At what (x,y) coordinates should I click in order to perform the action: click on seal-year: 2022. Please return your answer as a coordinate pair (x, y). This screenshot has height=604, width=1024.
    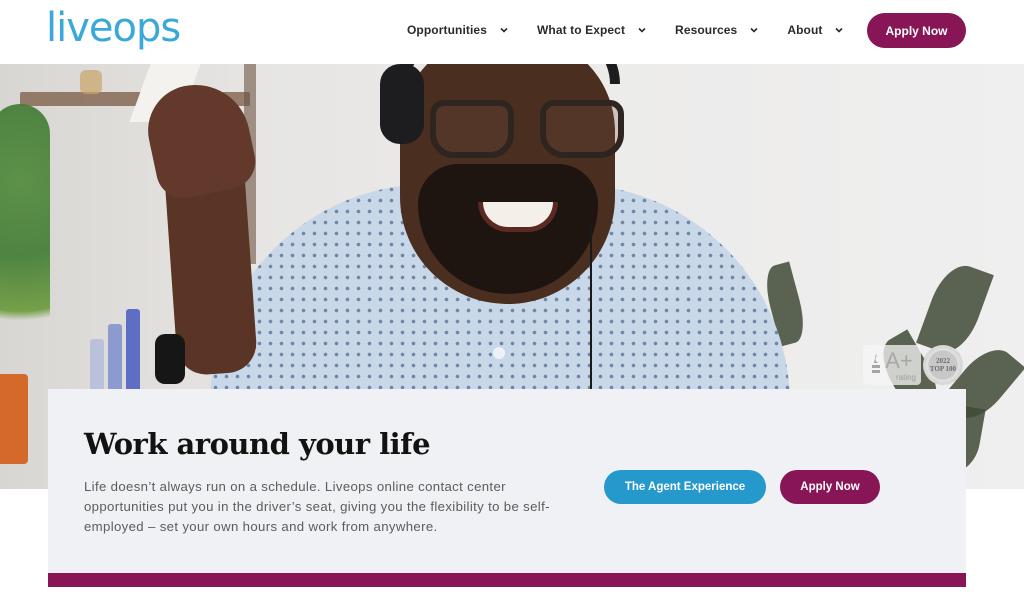
    Looking at the image, I should click on (943, 361).